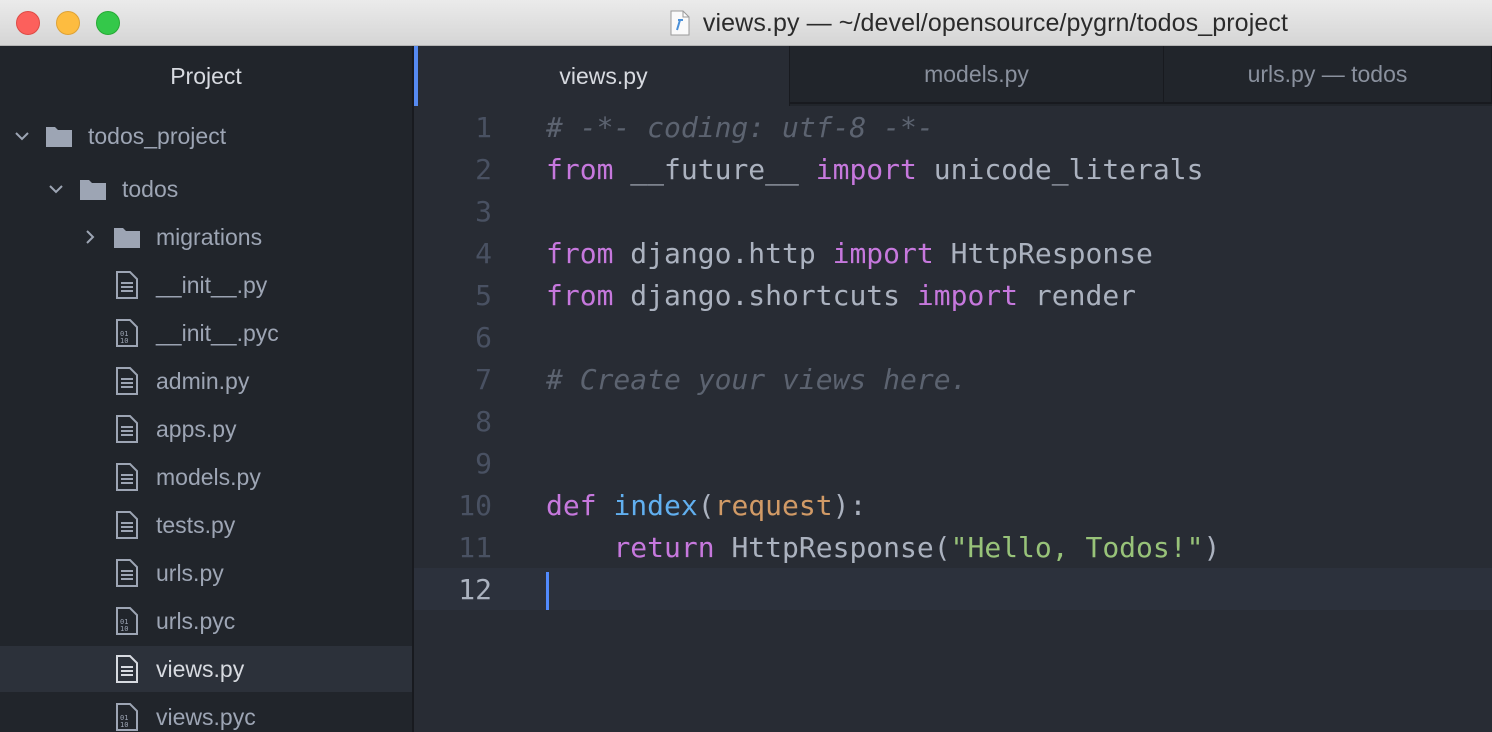  I want to click on line-number: 4, so click(483, 253).